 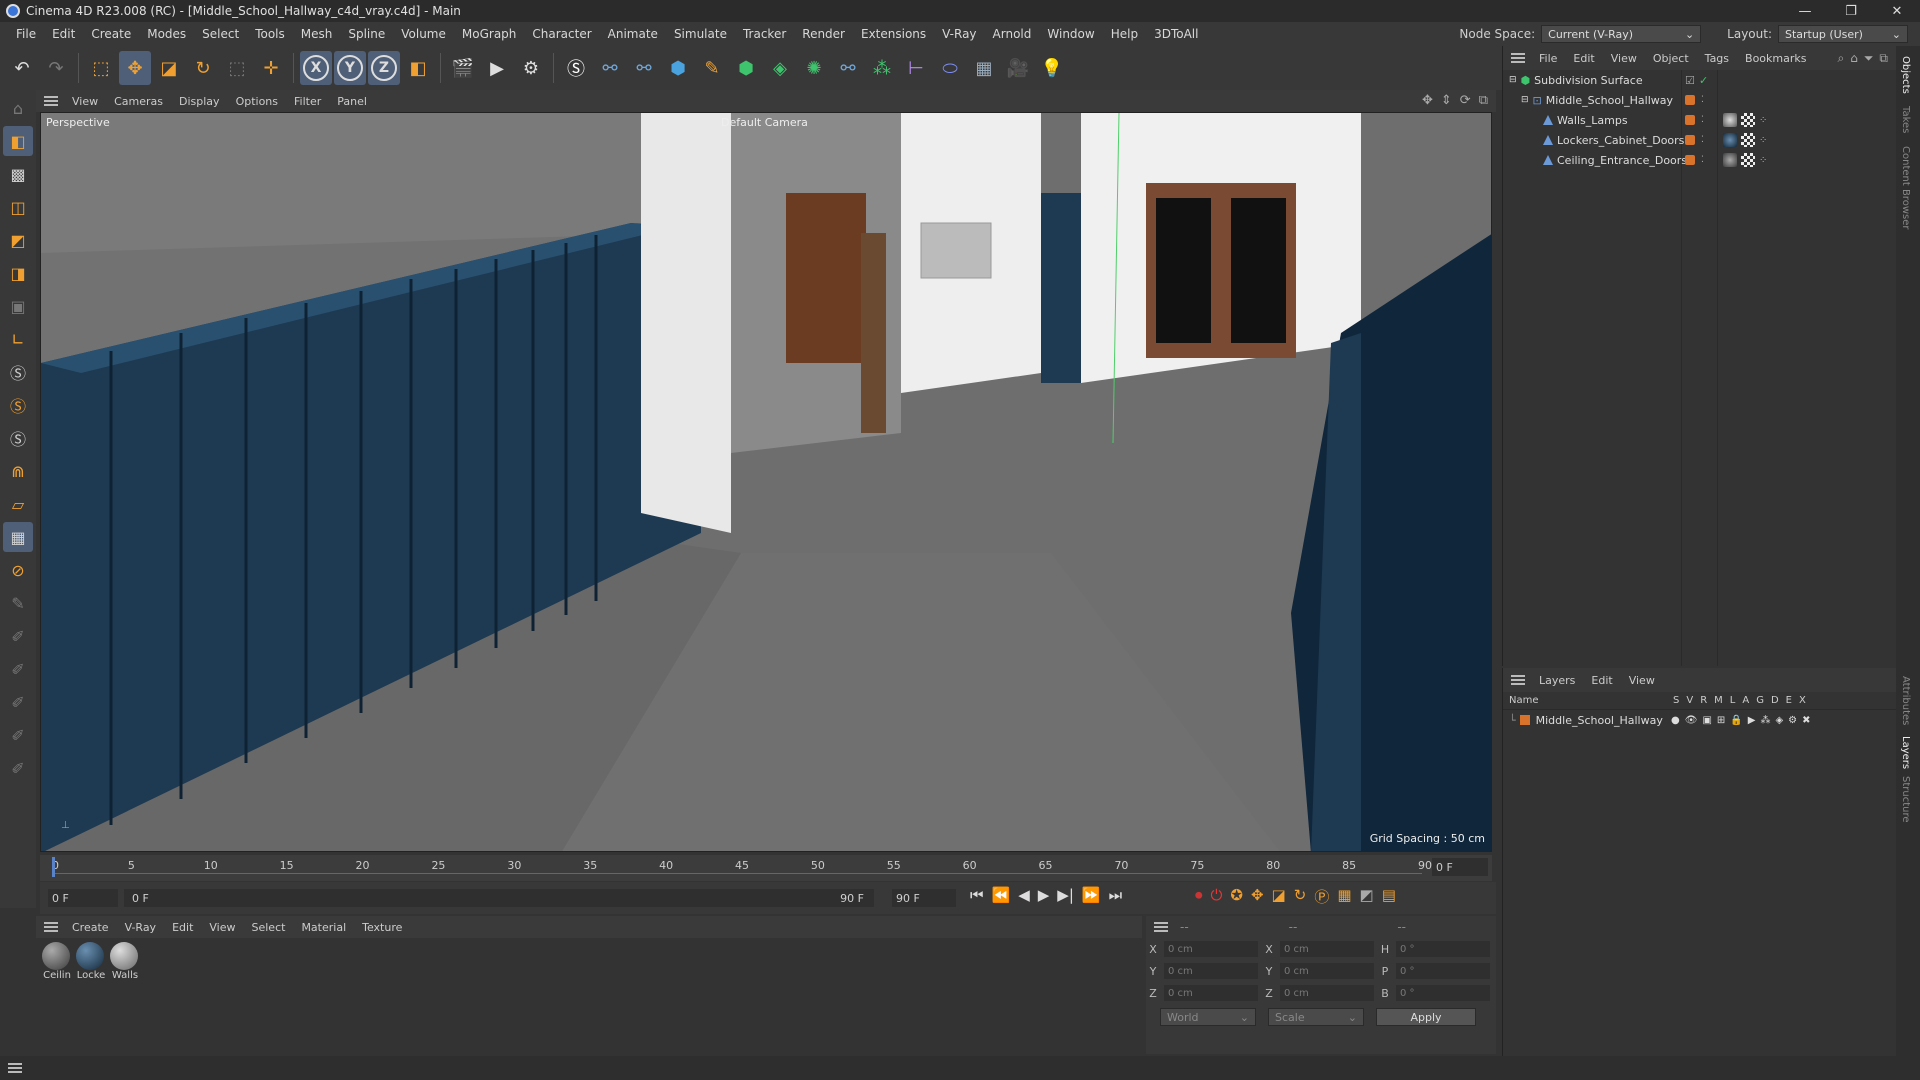 What do you see at coordinates (1052, 68) in the screenshot?
I see `light-button: 💡` at bounding box center [1052, 68].